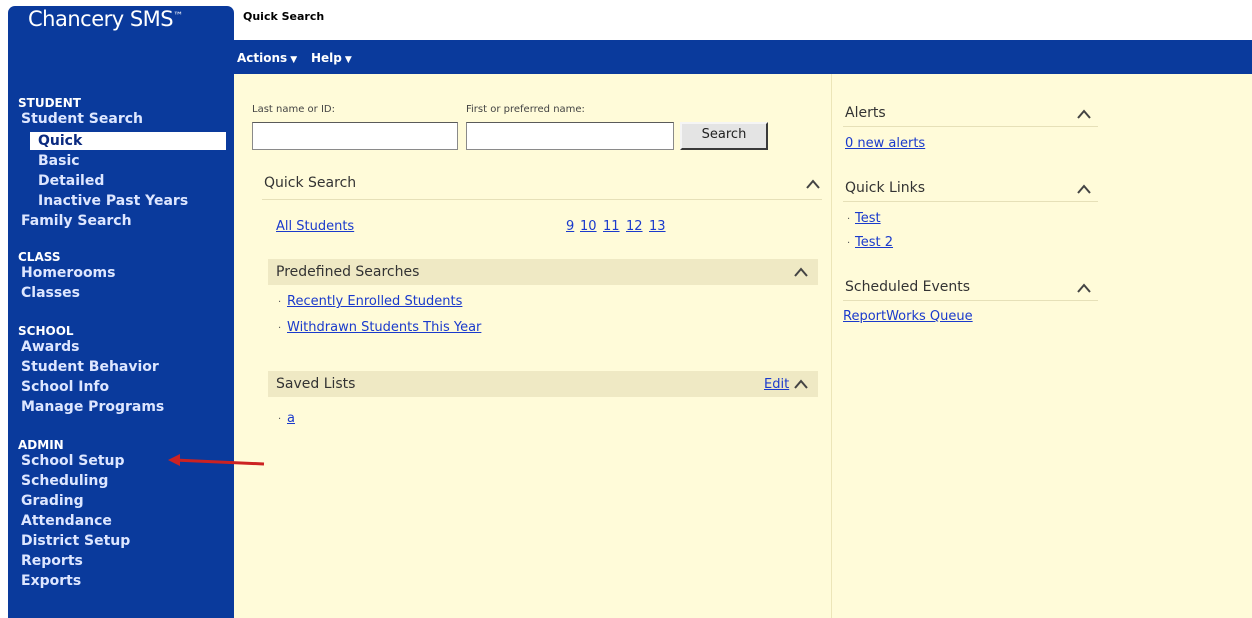 Image resolution: width=1252 pixels, height=618 pixels. I want to click on sidebar-item-grading: Grading, so click(52, 501).